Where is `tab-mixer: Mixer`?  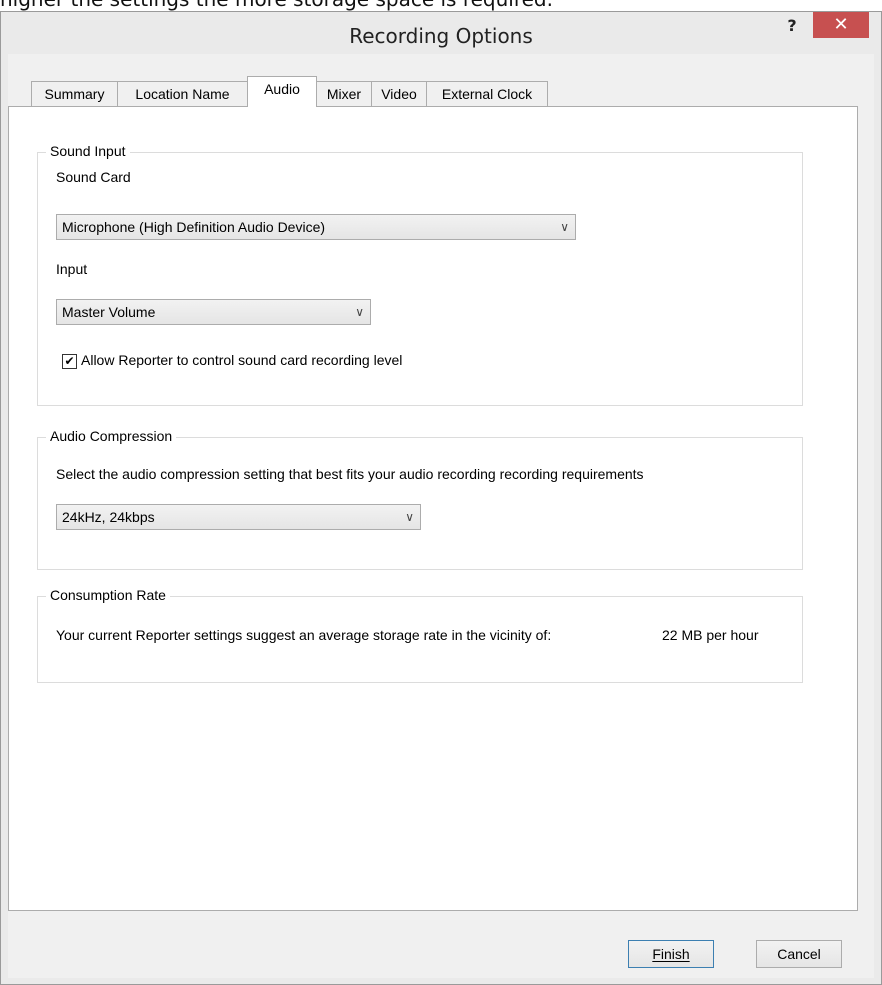
tab-mixer: Mixer is located at coordinates (344, 93).